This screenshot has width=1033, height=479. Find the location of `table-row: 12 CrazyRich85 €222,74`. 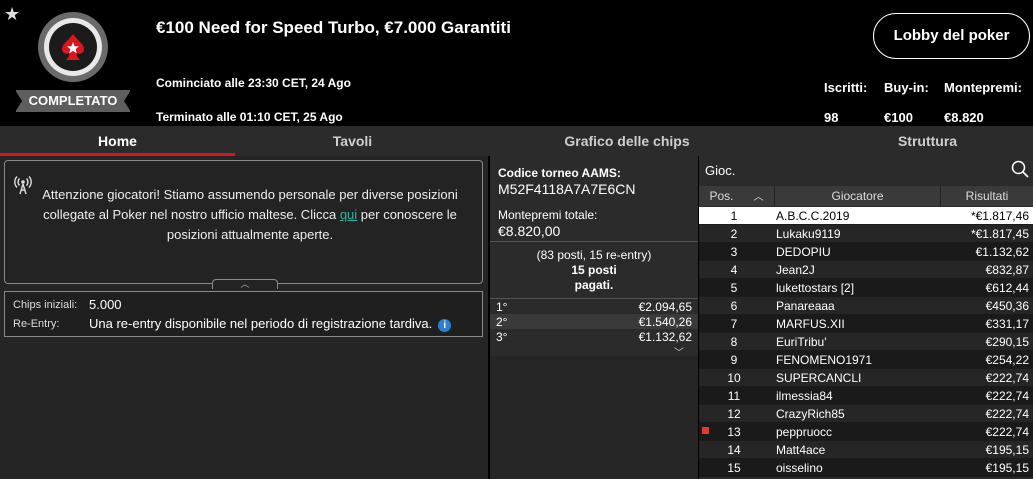

table-row: 12 CrazyRich85 €222,74 is located at coordinates (866, 414).